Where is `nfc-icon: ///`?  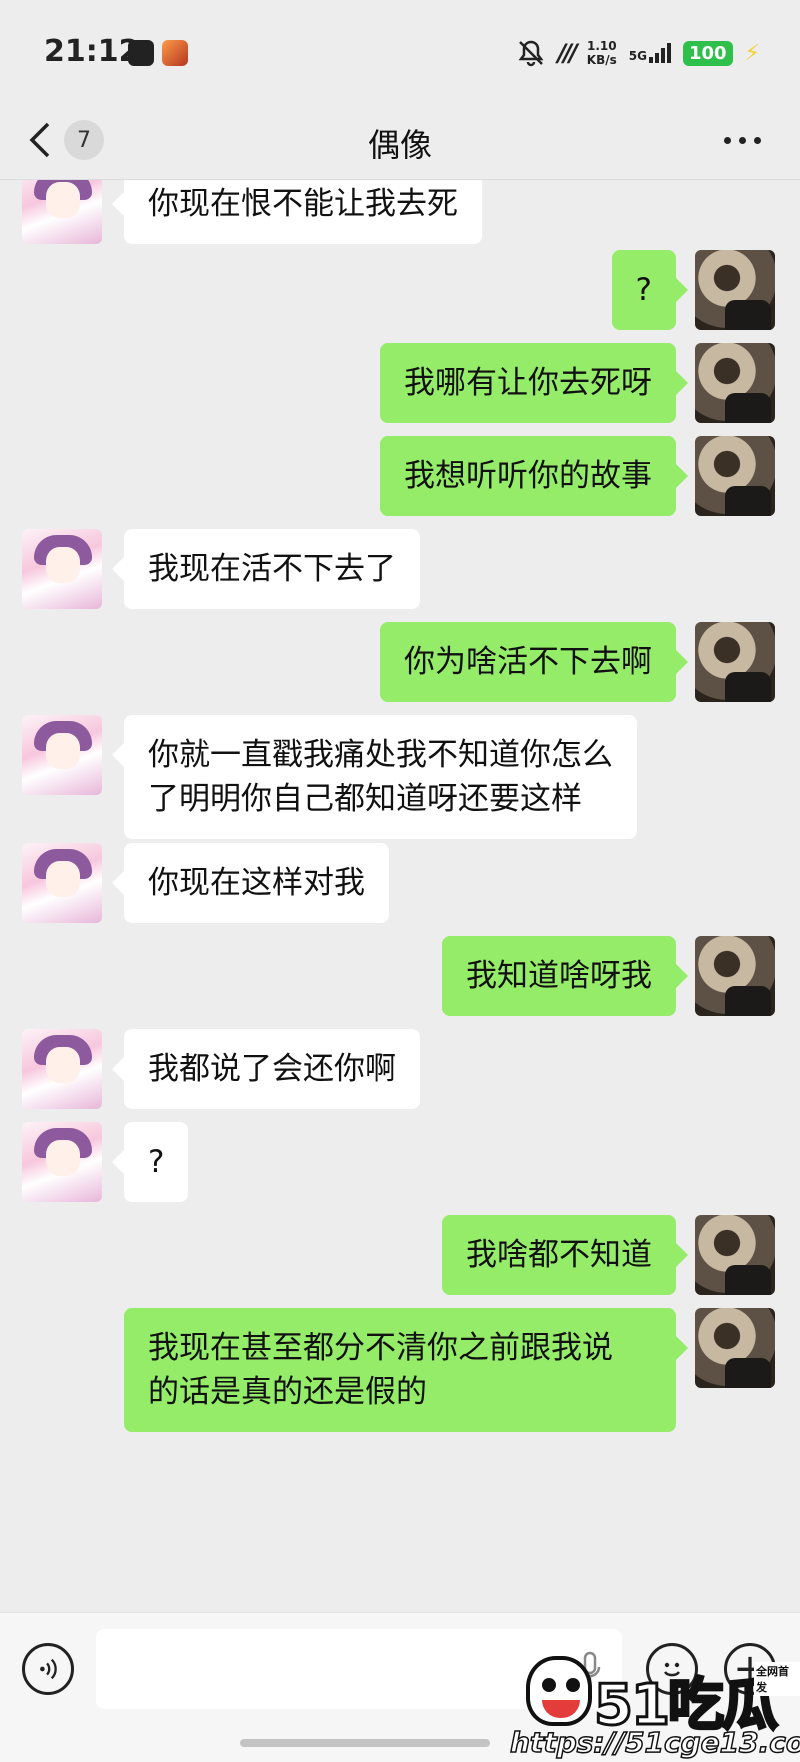
nfc-icon: /// is located at coordinates (567, 53).